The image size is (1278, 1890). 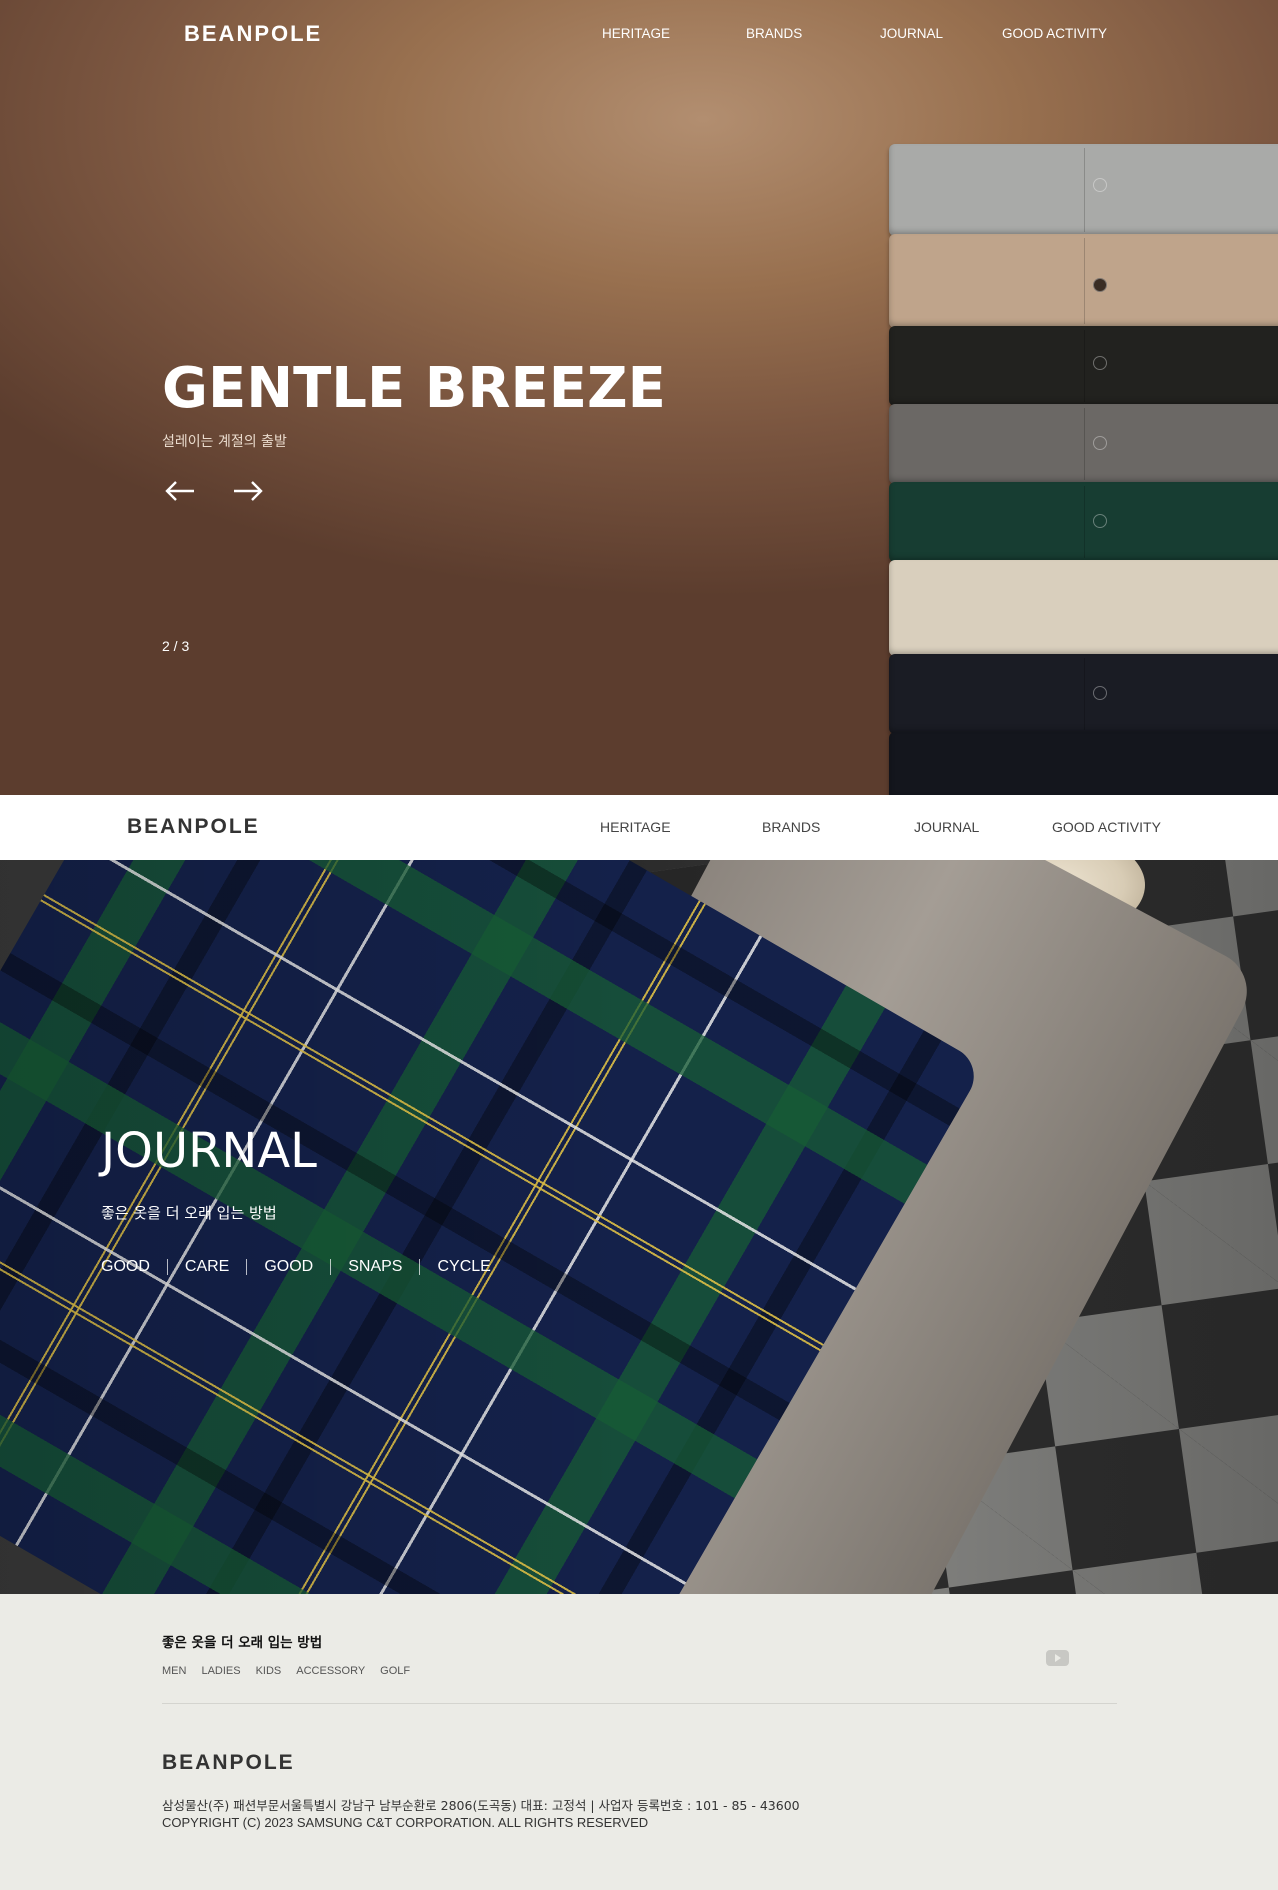 I want to click on footer-logo: BEANPOLE, so click(x=228, y=1763).